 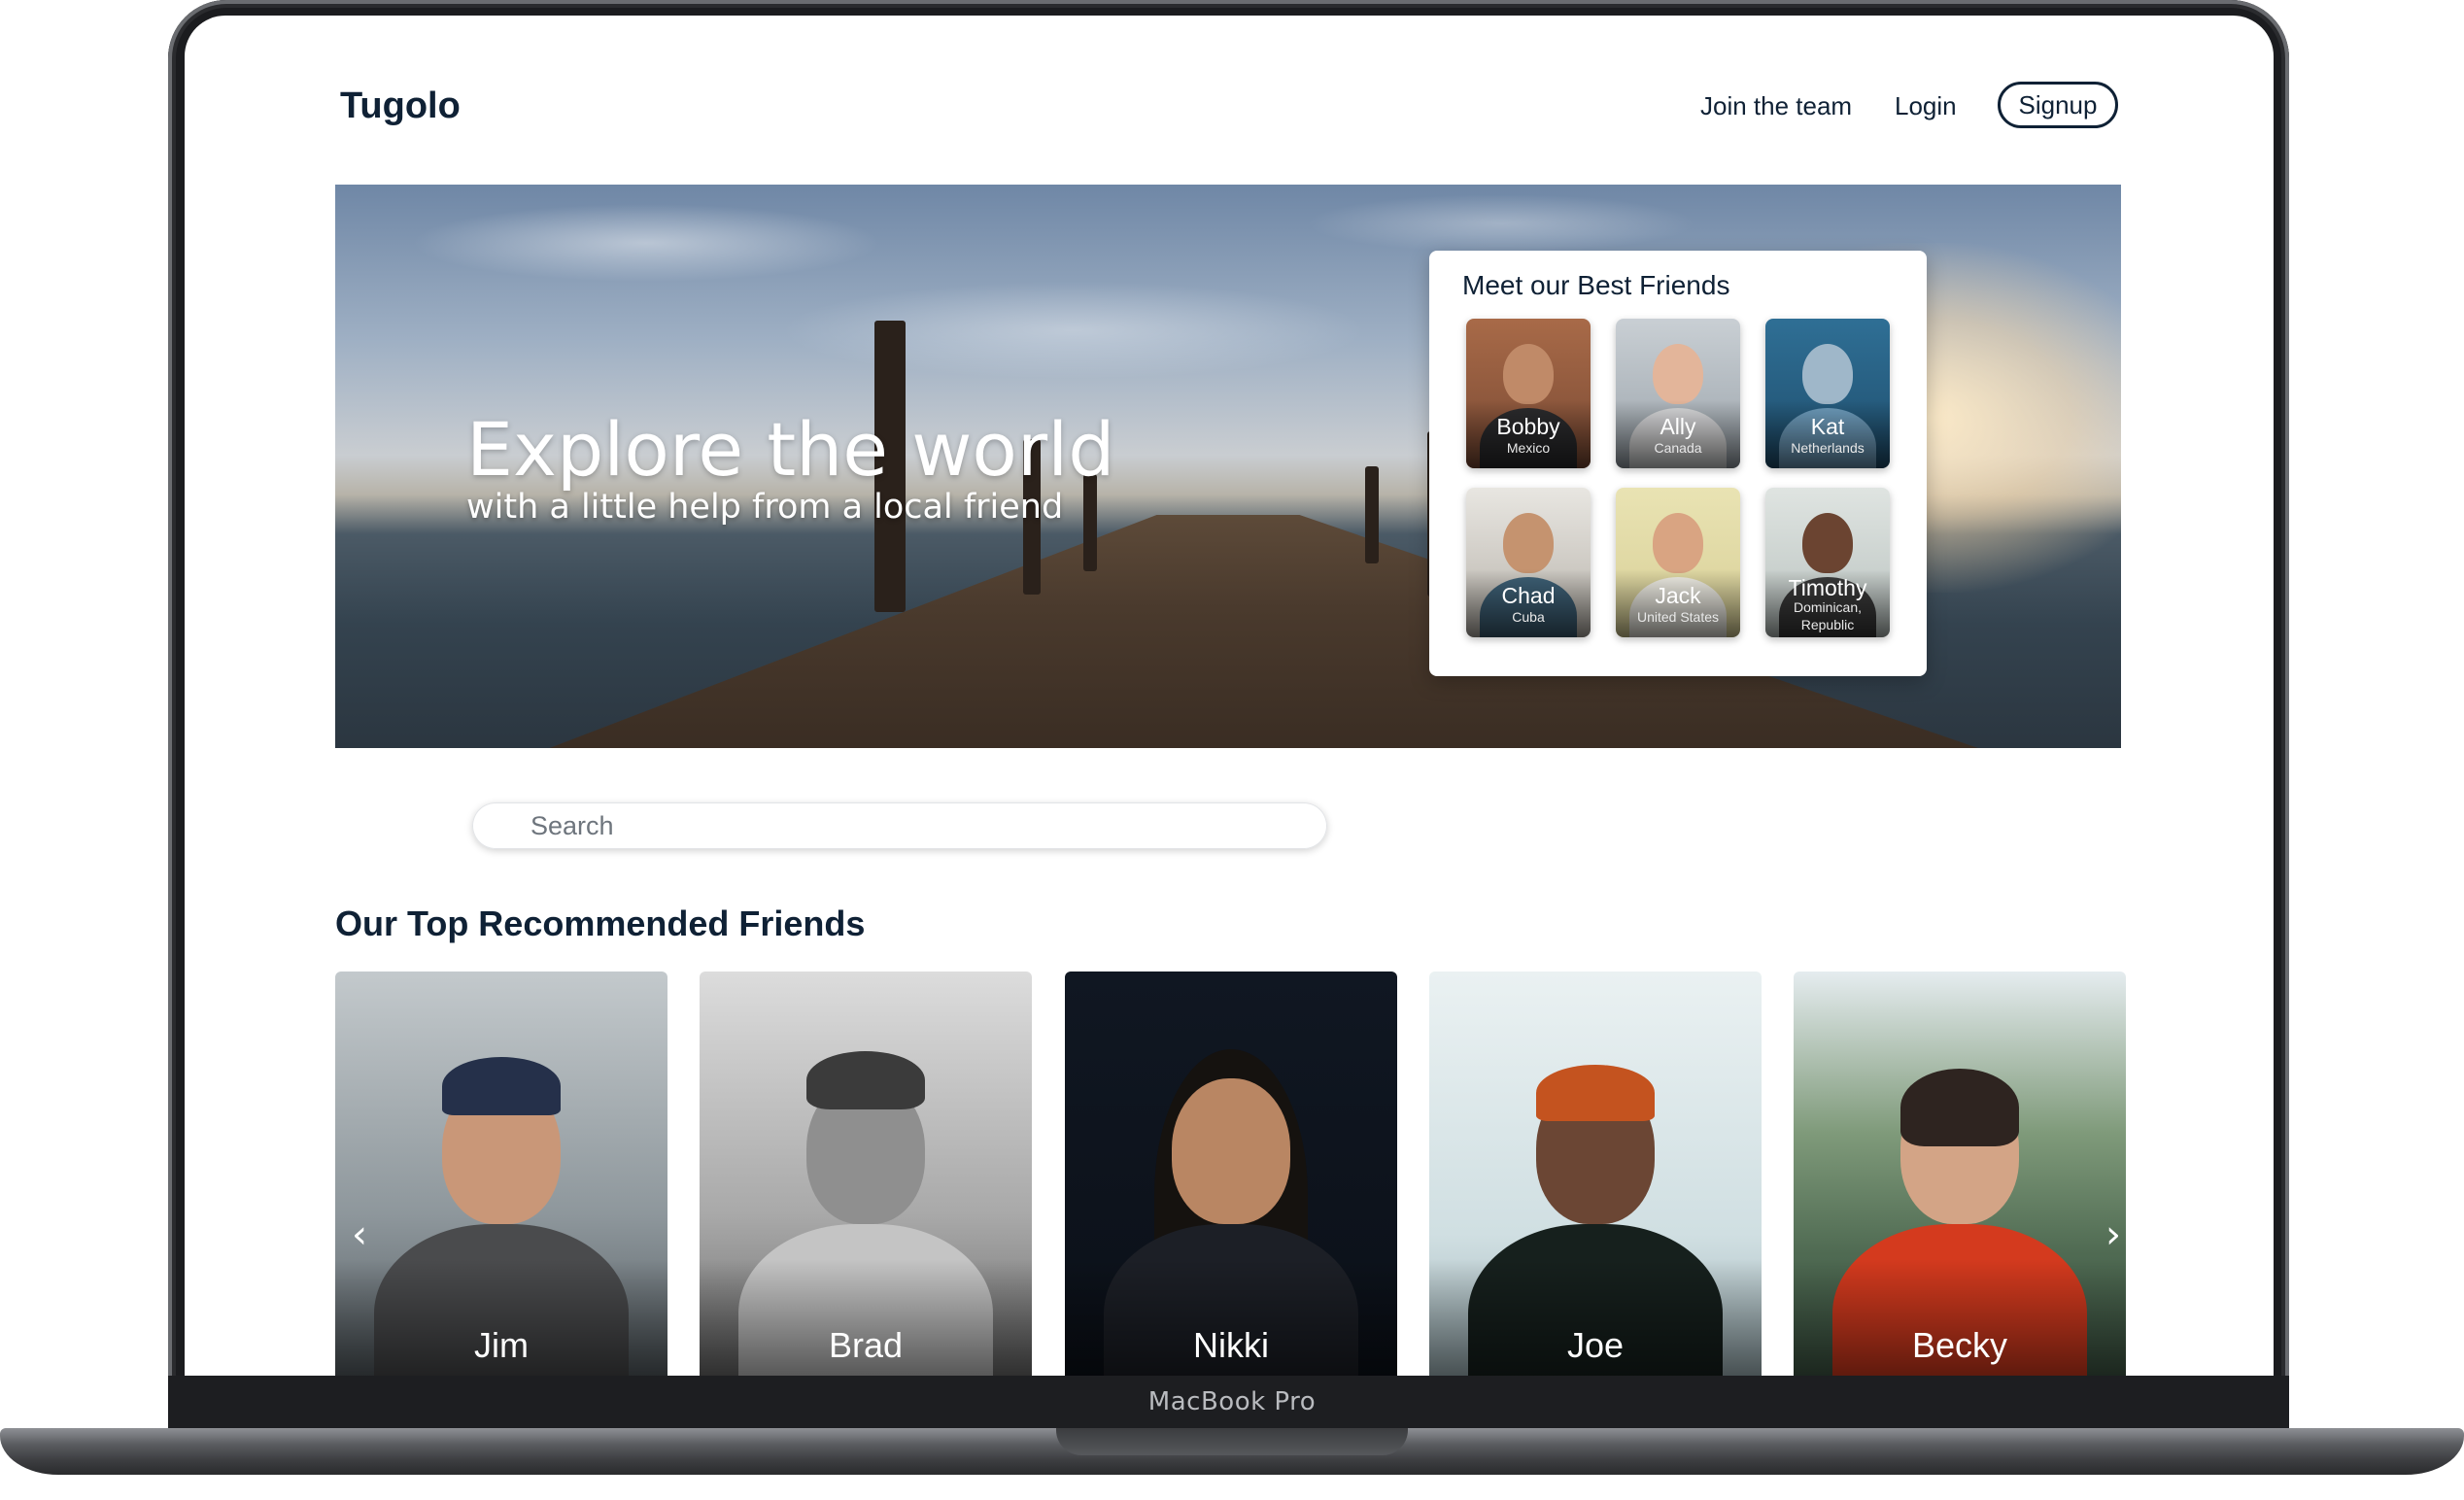 I want to click on hero-title: Explore the world, so click(x=790, y=450).